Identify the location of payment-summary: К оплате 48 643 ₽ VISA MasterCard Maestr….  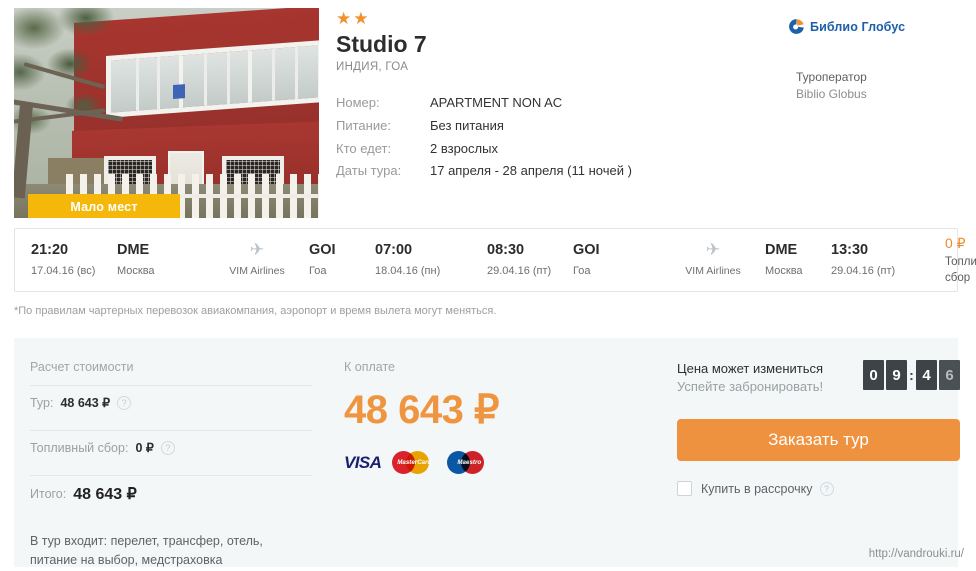
(494, 418).